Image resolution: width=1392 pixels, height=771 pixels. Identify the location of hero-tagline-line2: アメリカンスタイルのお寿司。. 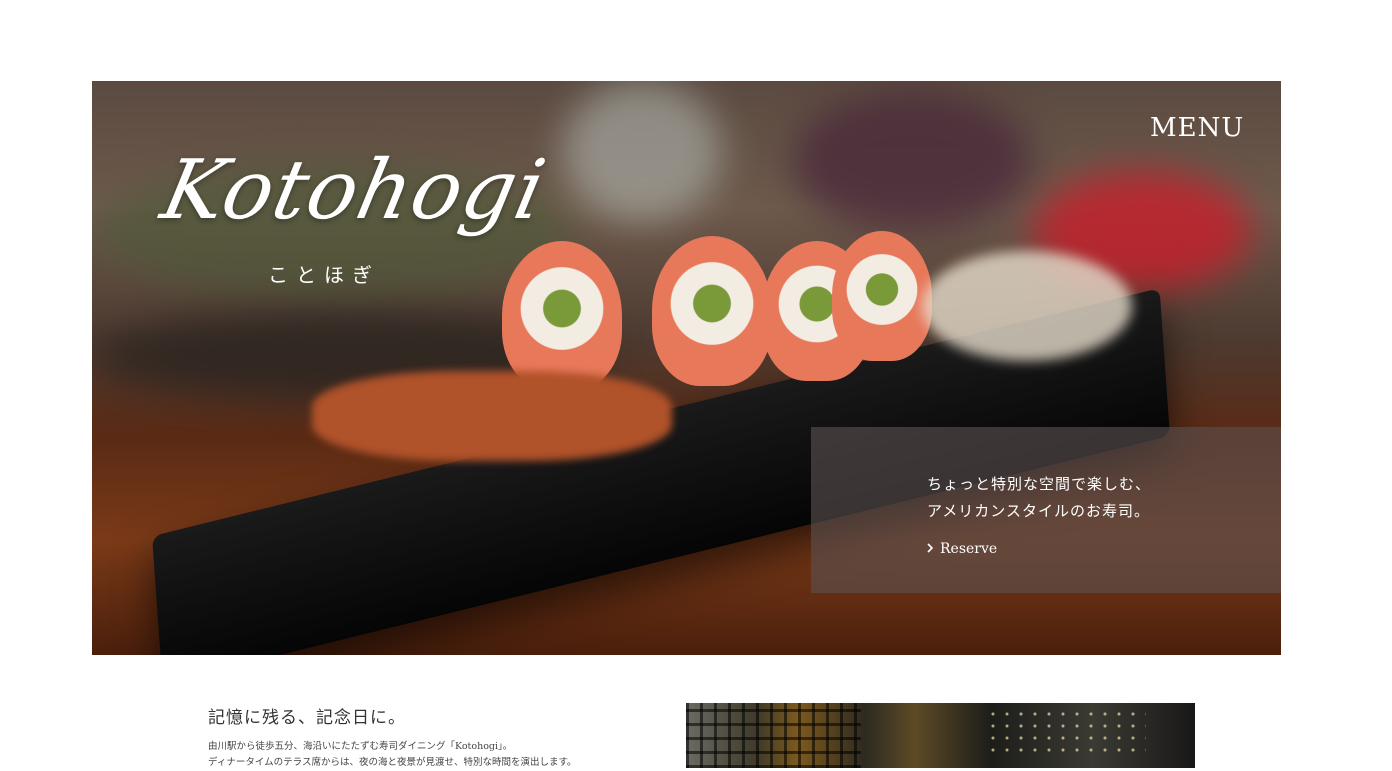
(1038, 511).